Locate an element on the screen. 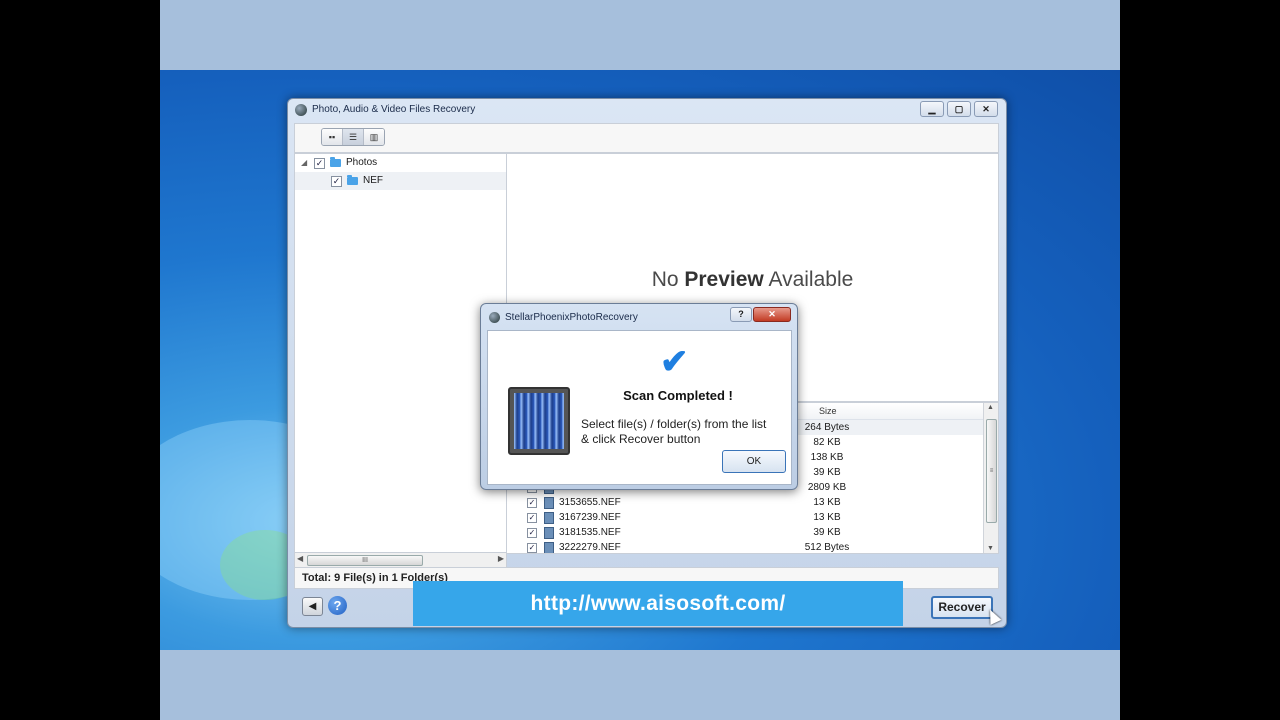 This screenshot has height=720, width=1280. app-icon is located at coordinates (301, 110).